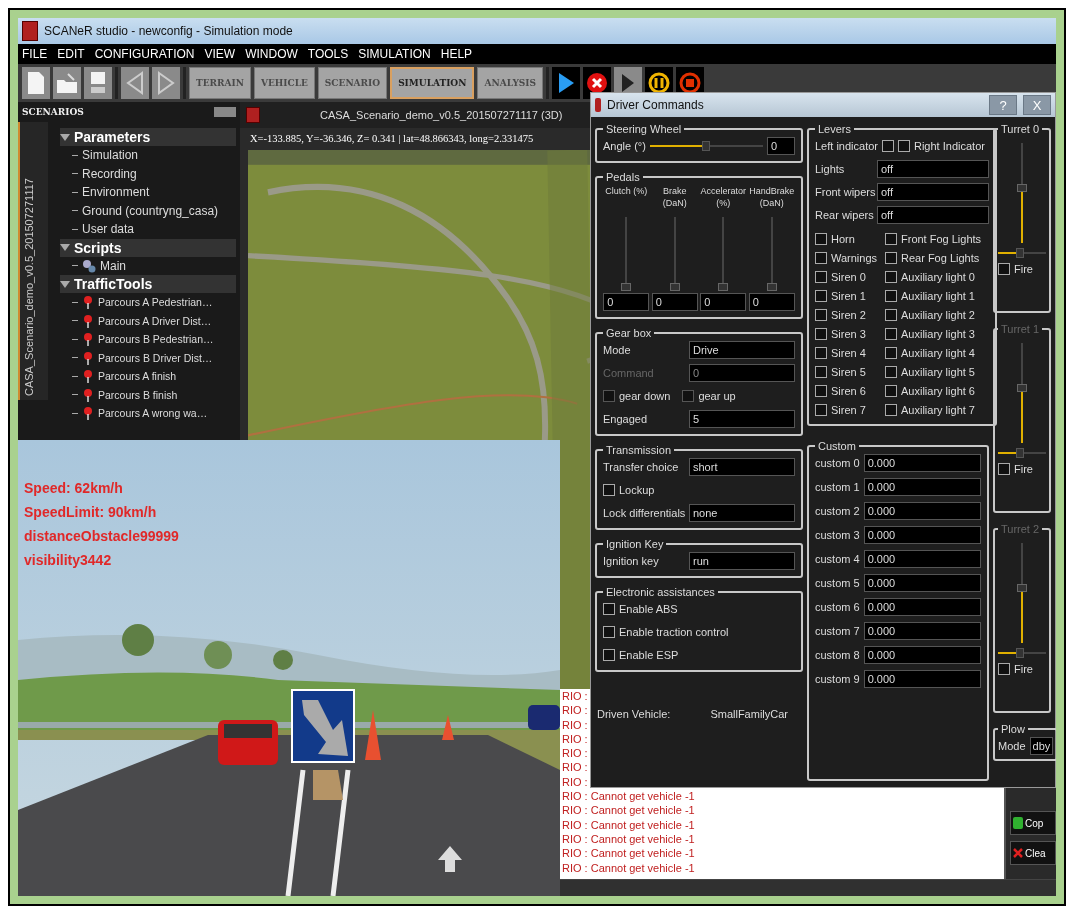  I want to click on value-field: run, so click(742, 561).